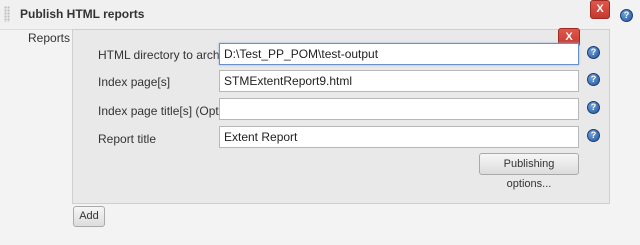 The image size is (640, 245). Describe the element at coordinates (399, 137) in the screenshot. I see `report-title-input` at that location.